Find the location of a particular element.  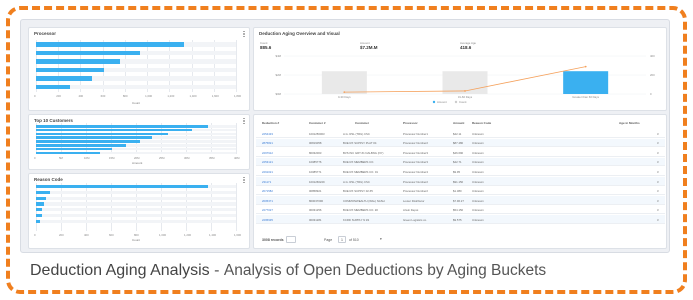

column-header: Amount is located at coordinates (458, 123).